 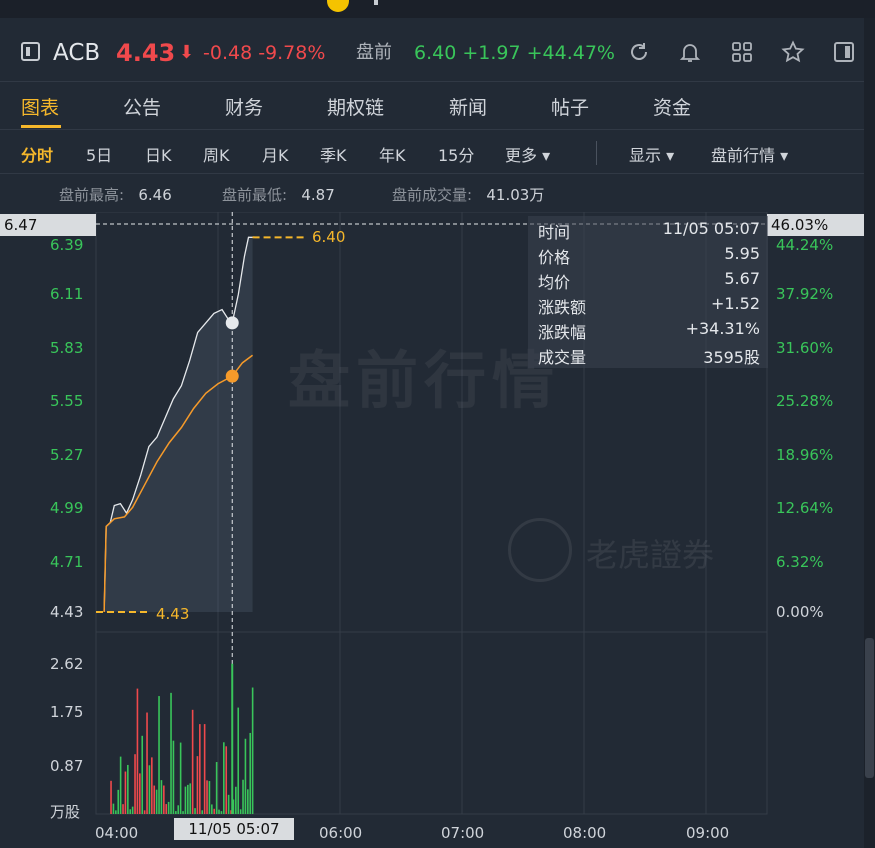 I want to click on premarket-label: 盘前, so click(x=374, y=52).